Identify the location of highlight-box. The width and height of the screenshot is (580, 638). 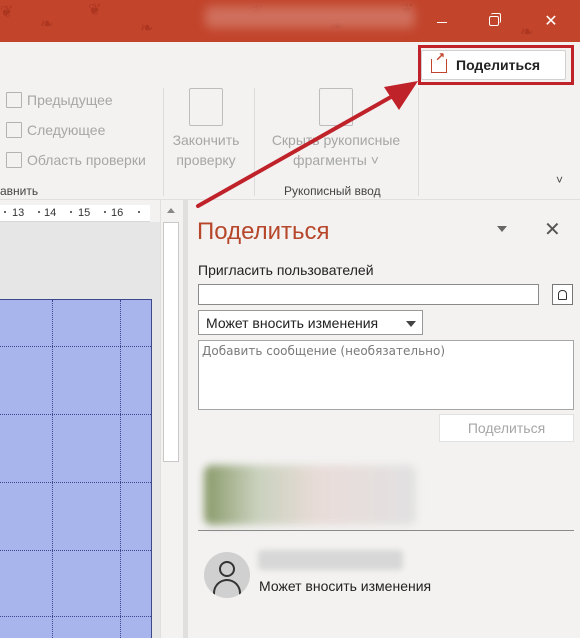
(496, 65).